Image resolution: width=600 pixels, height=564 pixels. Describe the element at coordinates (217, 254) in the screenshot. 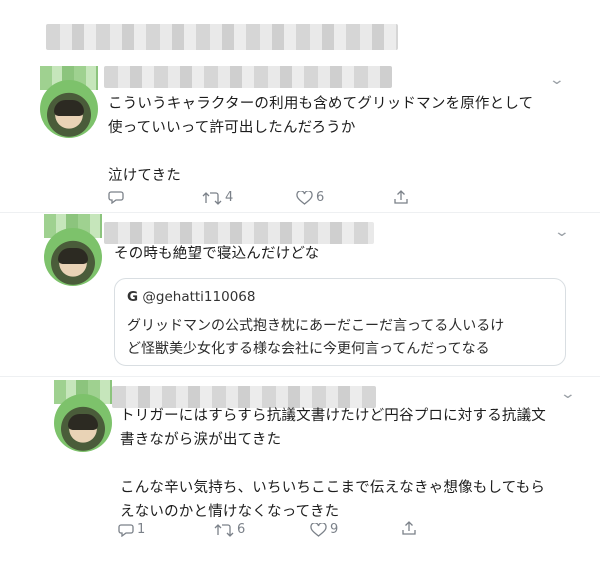

I see `tweet-text: その時も絶望で寝込んだけどな` at that location.